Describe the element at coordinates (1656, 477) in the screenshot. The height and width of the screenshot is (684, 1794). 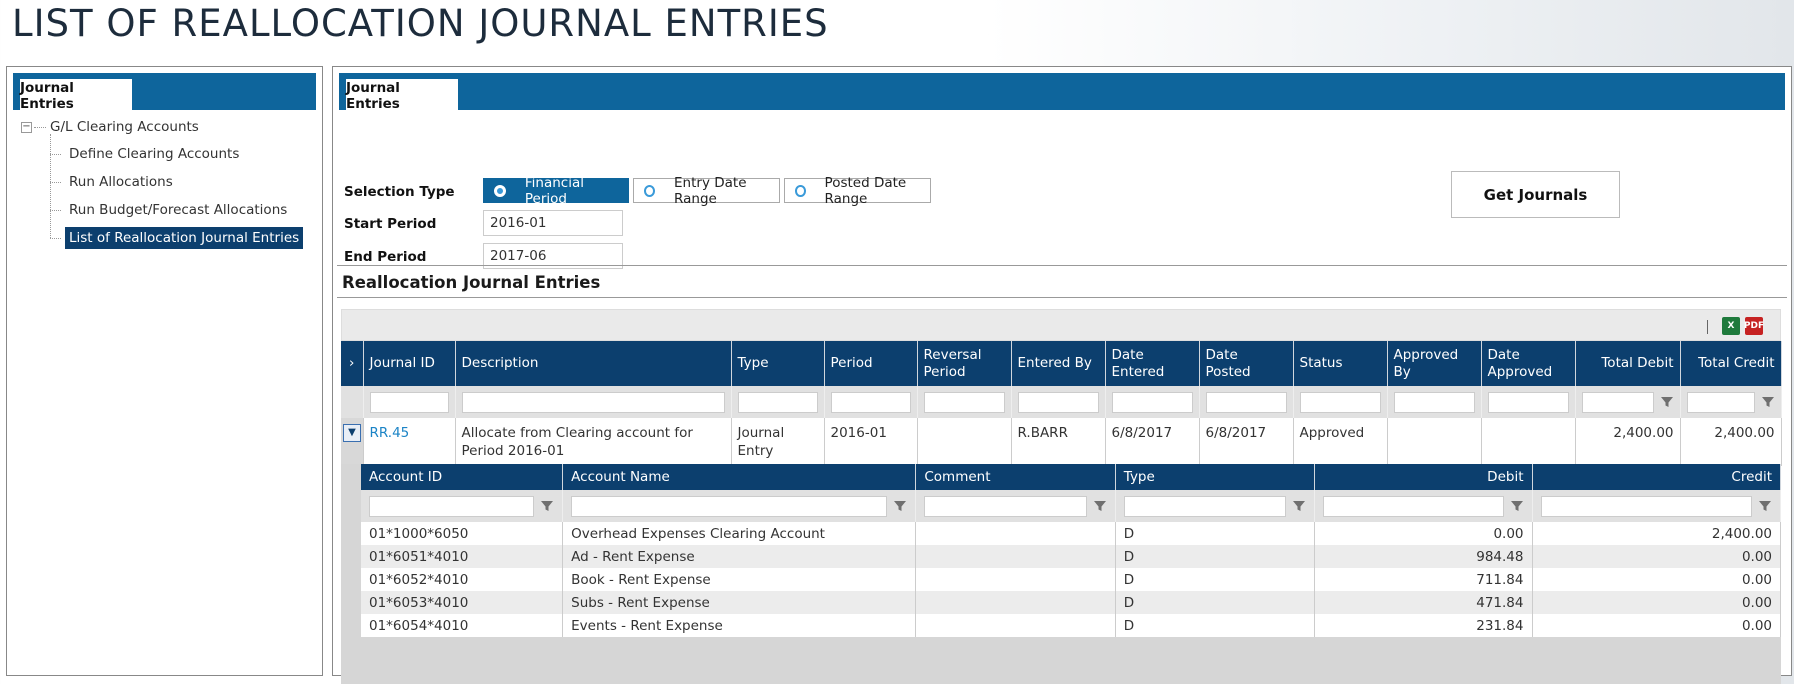
I see `col-credit: Credit` at that location.